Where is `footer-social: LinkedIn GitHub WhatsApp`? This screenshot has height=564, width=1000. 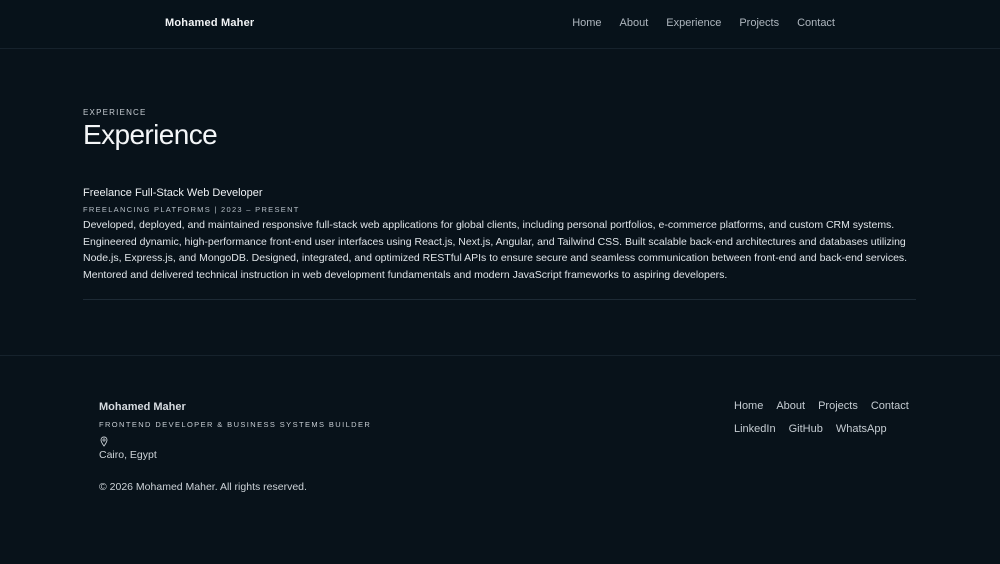 footer-social: LinkedIn GitHub WhatsApp is located at coordinates (810, 429).